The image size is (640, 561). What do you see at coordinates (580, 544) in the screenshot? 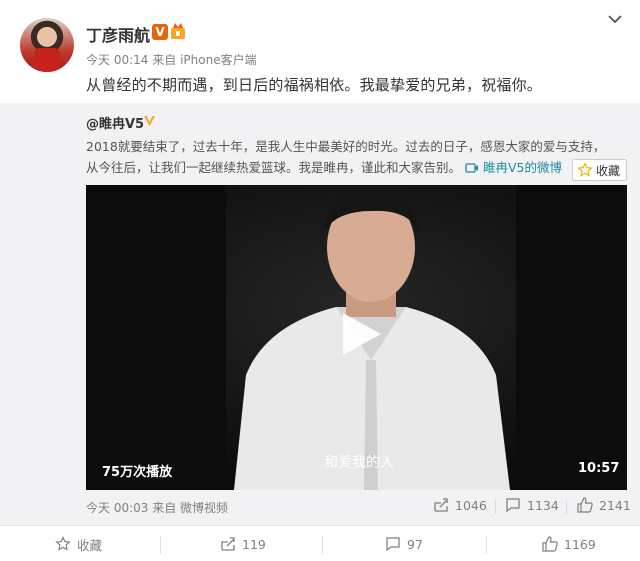
I see `like-count: 1169` at bounding box center [580, 544].